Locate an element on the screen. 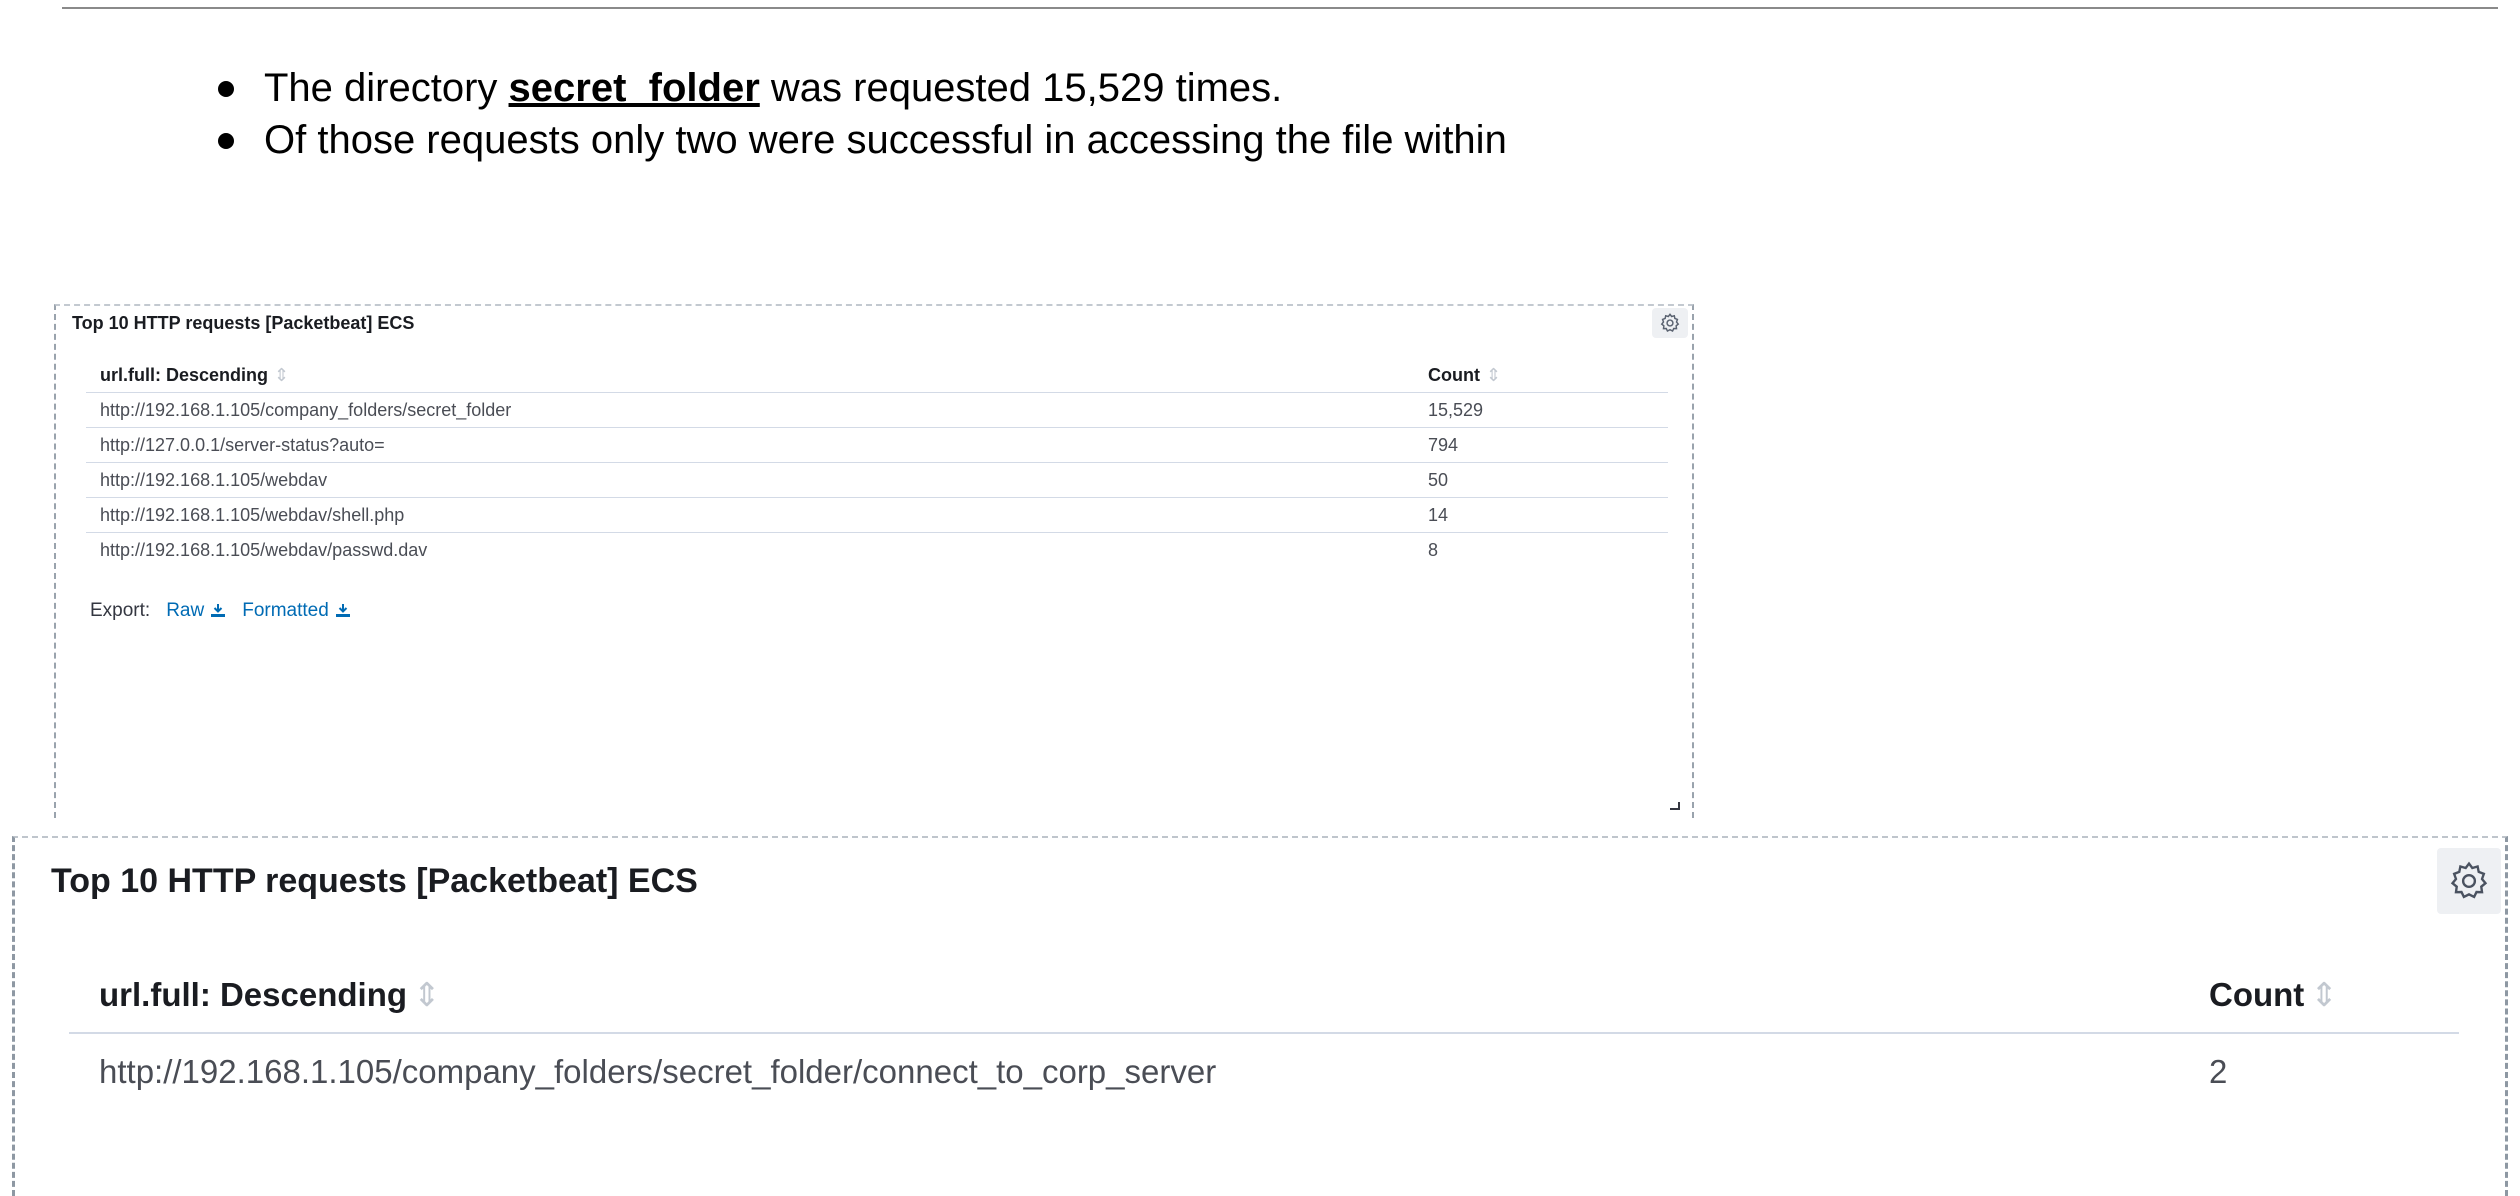  count-cell: 15,529 is located at coordinates (1541, 410).